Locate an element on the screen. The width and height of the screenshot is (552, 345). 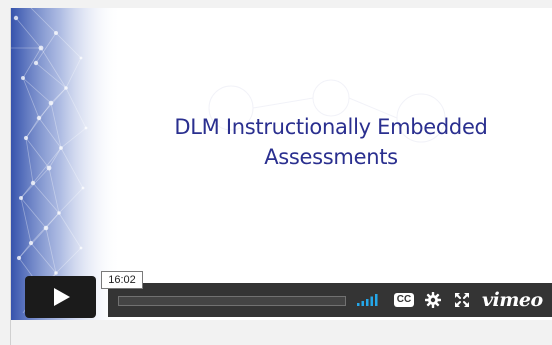
control-bar: CC vimeo is located at coordinates (330, 300).